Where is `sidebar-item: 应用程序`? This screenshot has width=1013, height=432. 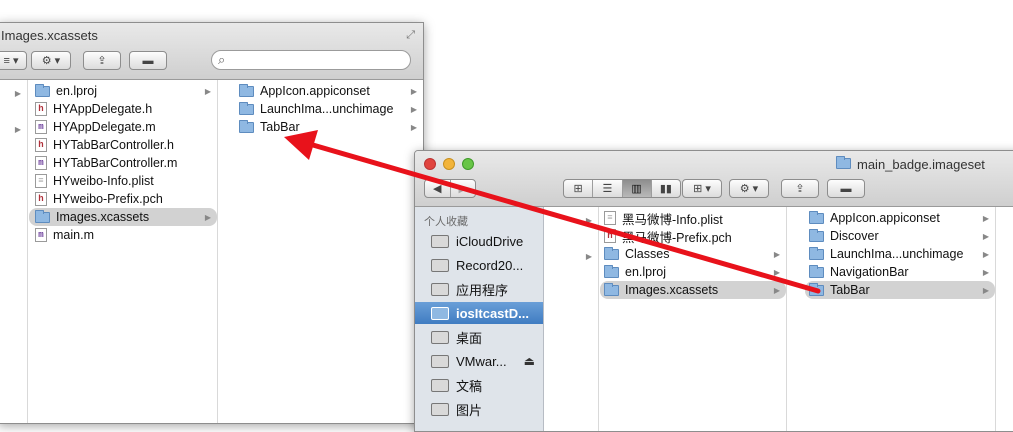 sidebar-item: 应用程序 is located at coordinates (479, 289).